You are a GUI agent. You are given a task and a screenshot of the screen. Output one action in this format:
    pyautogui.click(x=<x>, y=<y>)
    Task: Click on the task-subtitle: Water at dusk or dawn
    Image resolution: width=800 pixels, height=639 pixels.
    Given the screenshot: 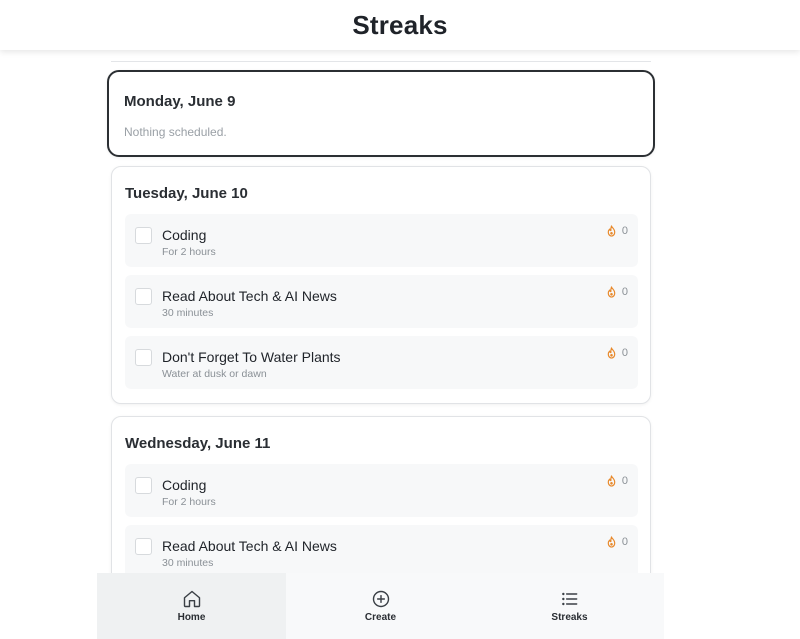 What is the action you would take?
    pyautogui.click(x=214, y=374)
    